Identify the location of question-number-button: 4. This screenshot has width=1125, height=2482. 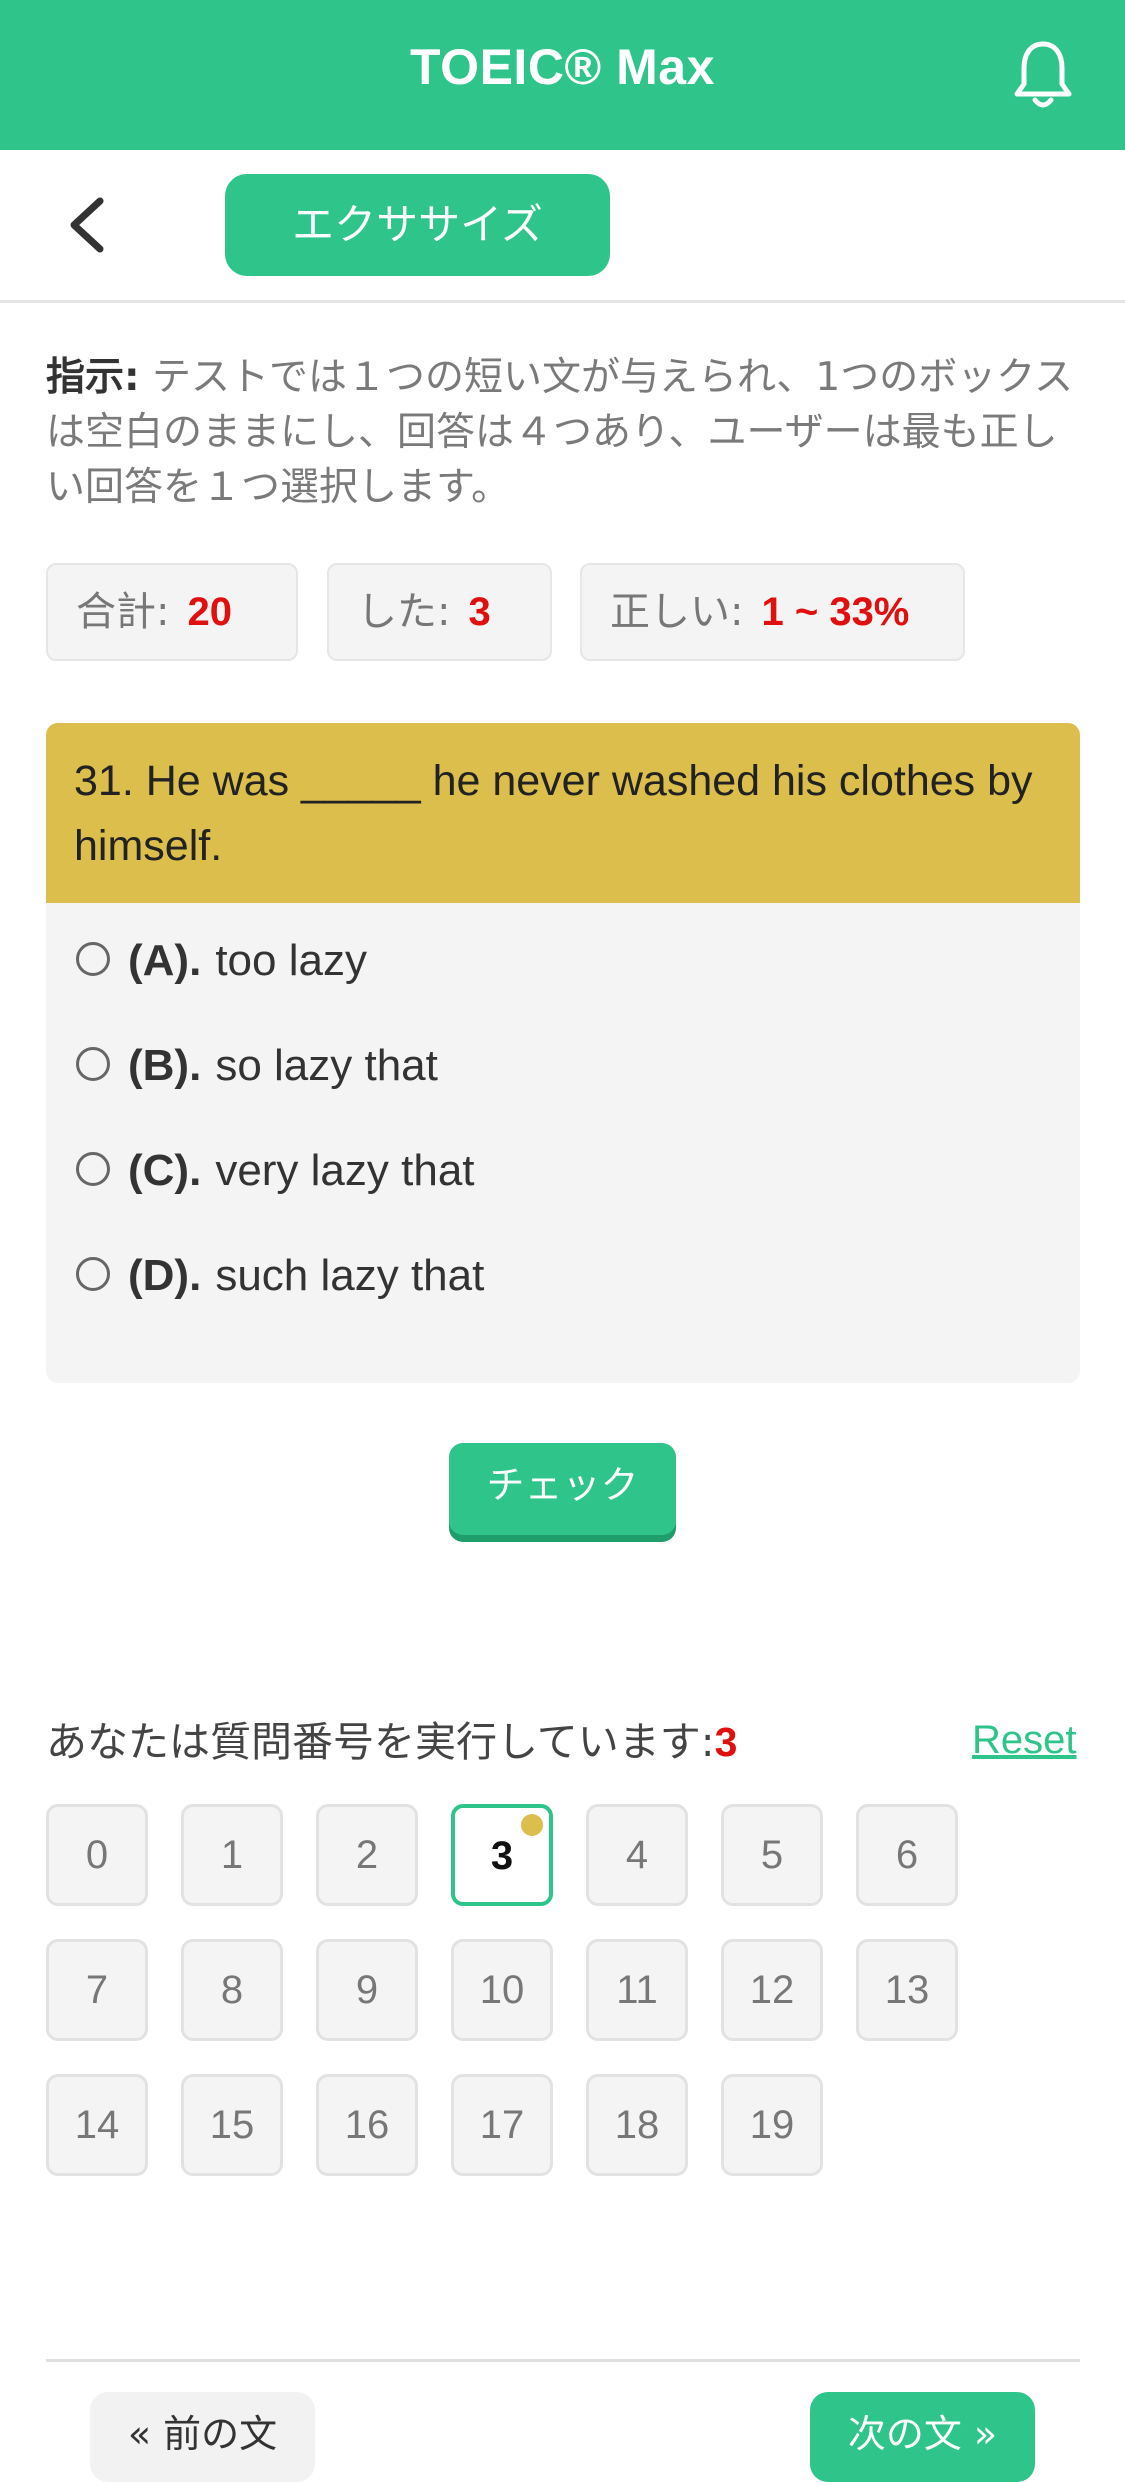
(637, 1855).